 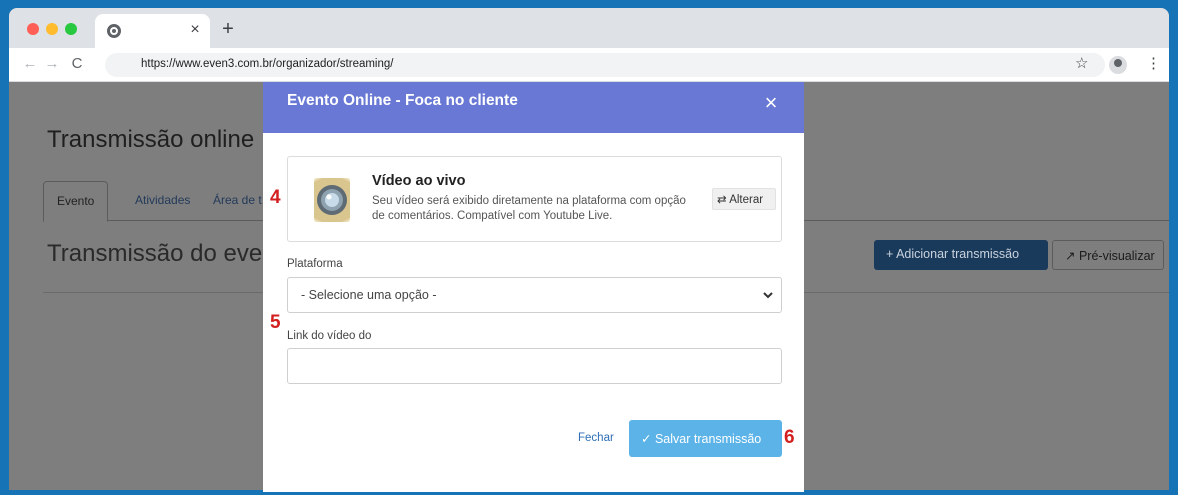 What do you see at coordinates (771, 103) in the screenshot?
I see `close-icon: ×` at bounding box center [771, 103].